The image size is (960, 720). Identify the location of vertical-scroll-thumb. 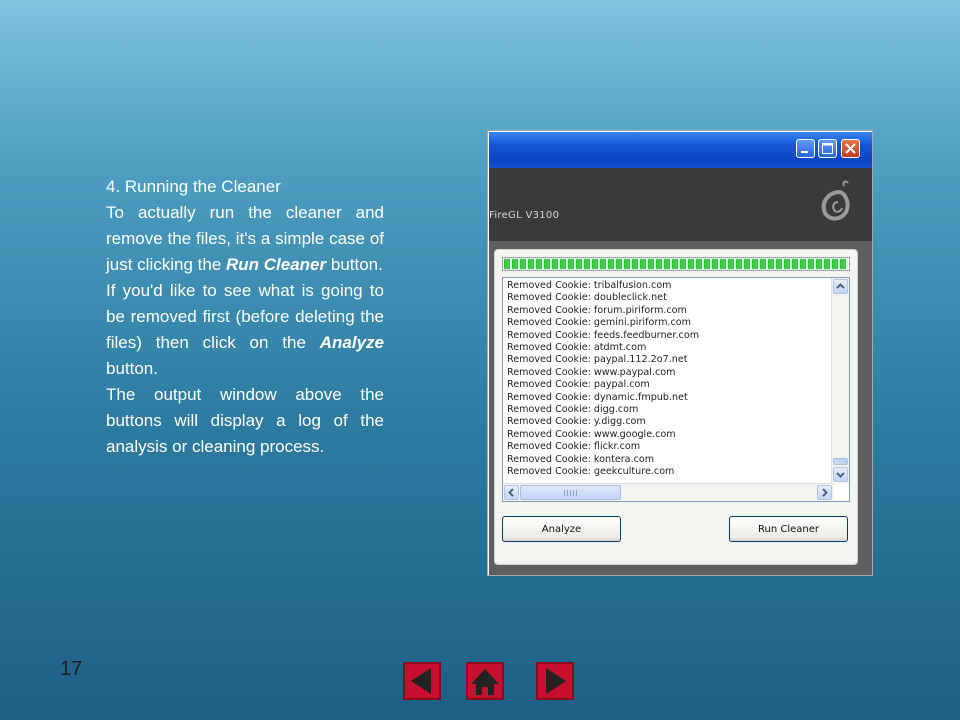
(840, 461).